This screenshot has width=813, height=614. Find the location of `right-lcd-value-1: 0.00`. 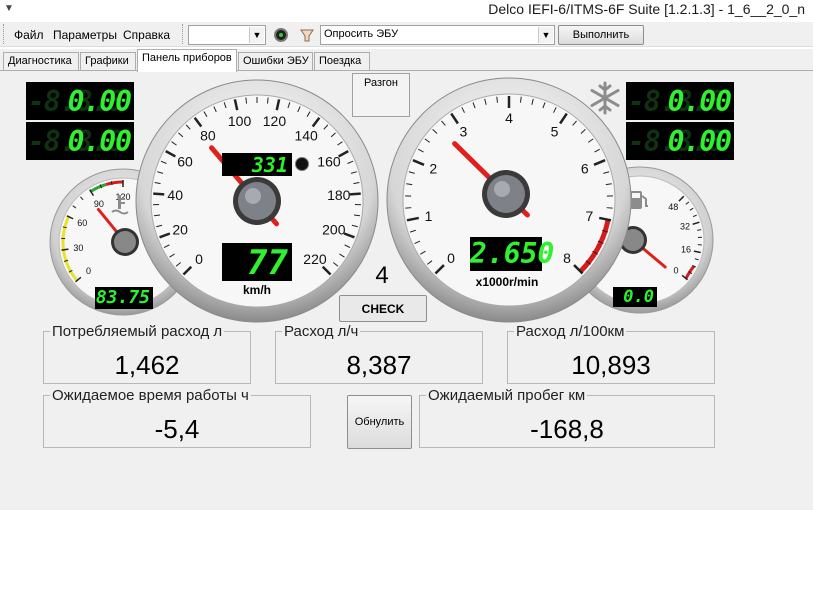

right-lcd-value-1: 0.00 is located at coordinates (699, 101).